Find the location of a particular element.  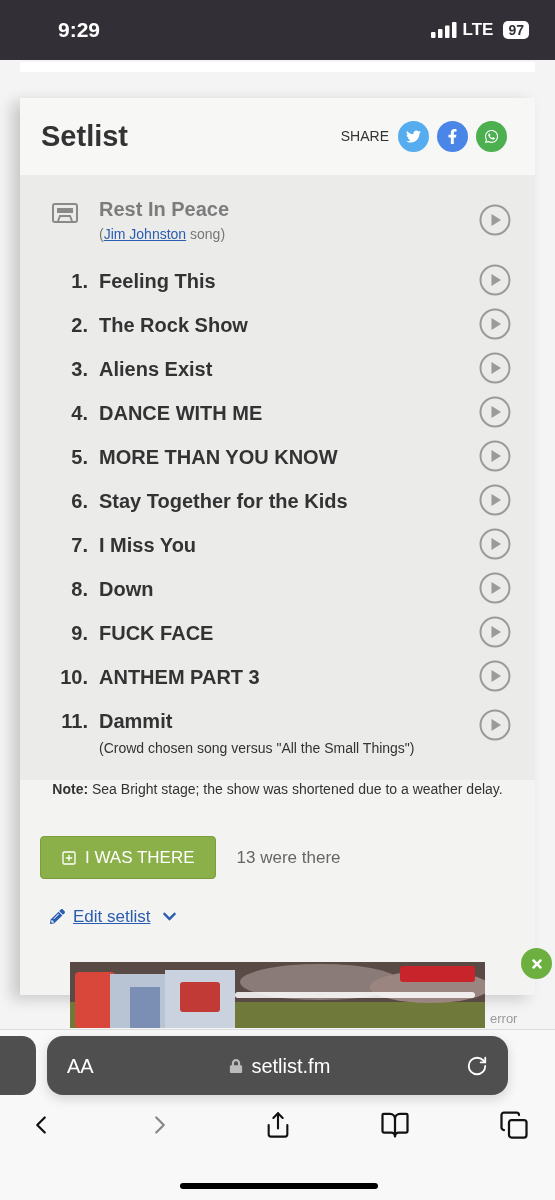

battery-level: 97 is located at coordinates (516, 30).